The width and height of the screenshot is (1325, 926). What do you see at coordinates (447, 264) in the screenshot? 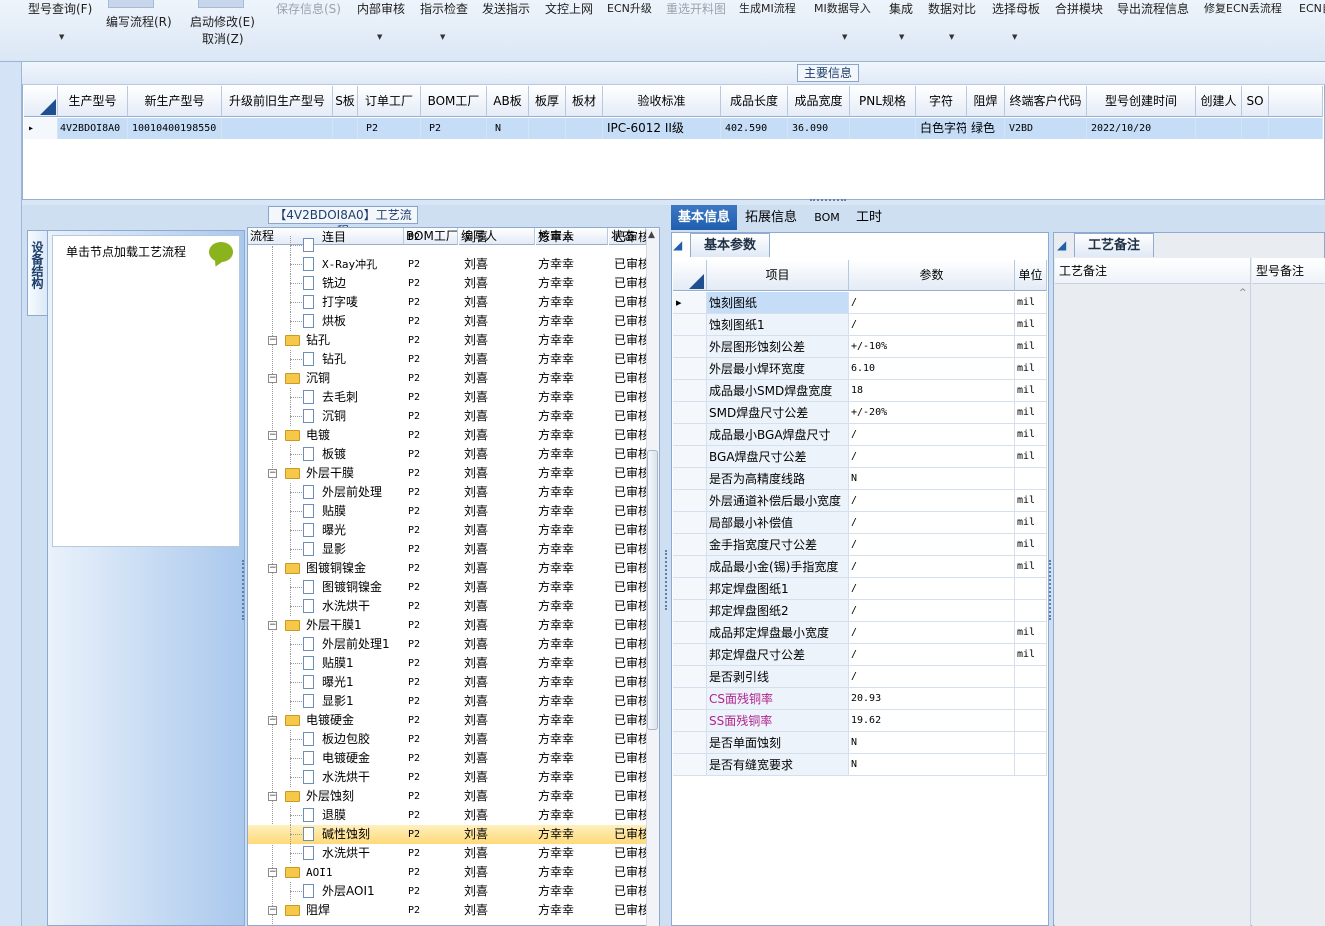
I see `process-row: X-Ray冲孔 P2 刘喜 方幸幸 已审核` at bounding box center [447, 264].